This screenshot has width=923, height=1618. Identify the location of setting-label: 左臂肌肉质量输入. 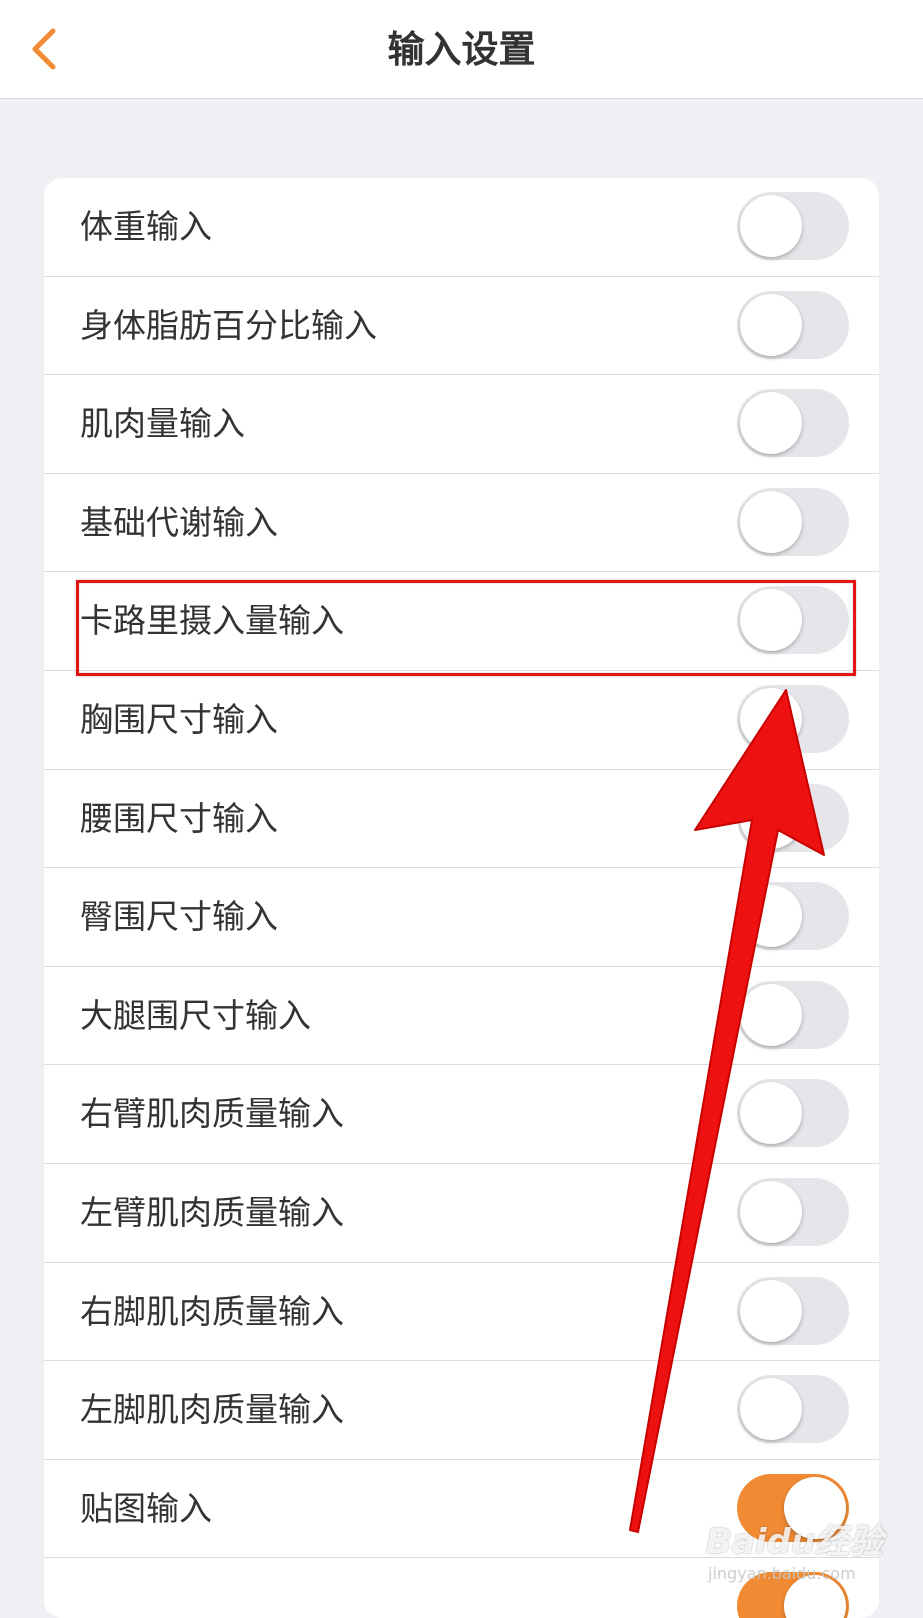
(212, 1212).